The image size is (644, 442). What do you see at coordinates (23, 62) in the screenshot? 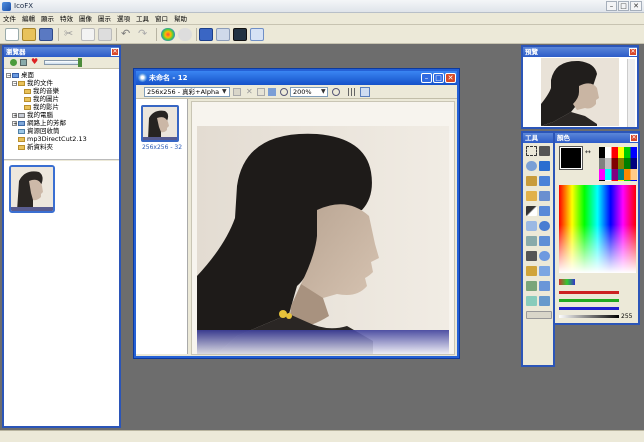
I see `folder-up-icon` at bounding box center [23, 62].